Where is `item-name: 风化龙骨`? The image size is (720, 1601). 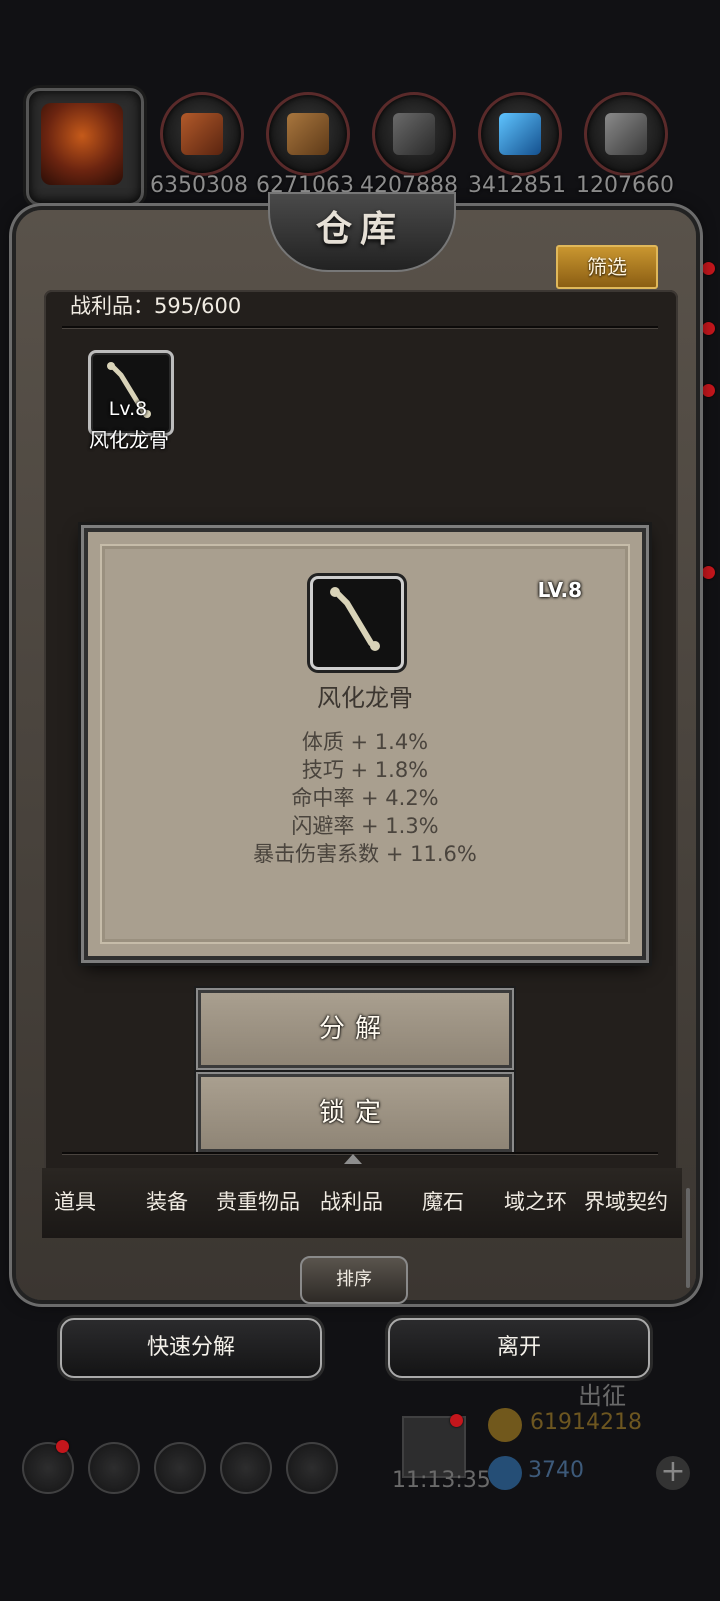
item-name: 风化龙骨 is located at coordinates (129, 440).